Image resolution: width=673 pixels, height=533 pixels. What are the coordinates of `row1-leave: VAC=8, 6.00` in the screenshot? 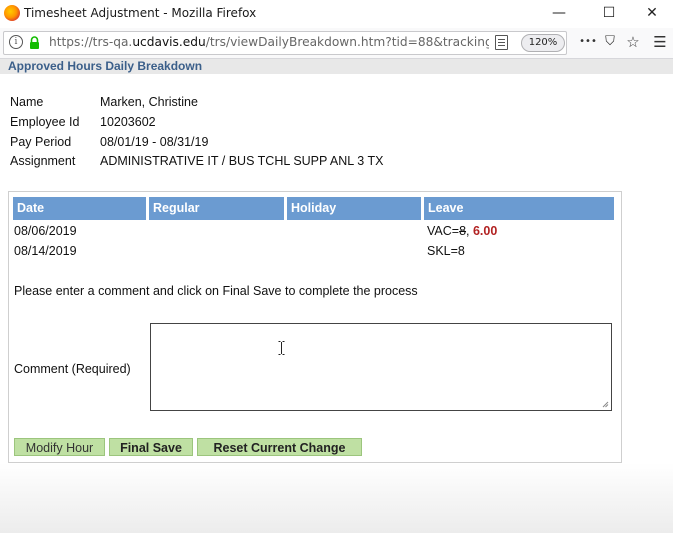 It's located at (462, 231).